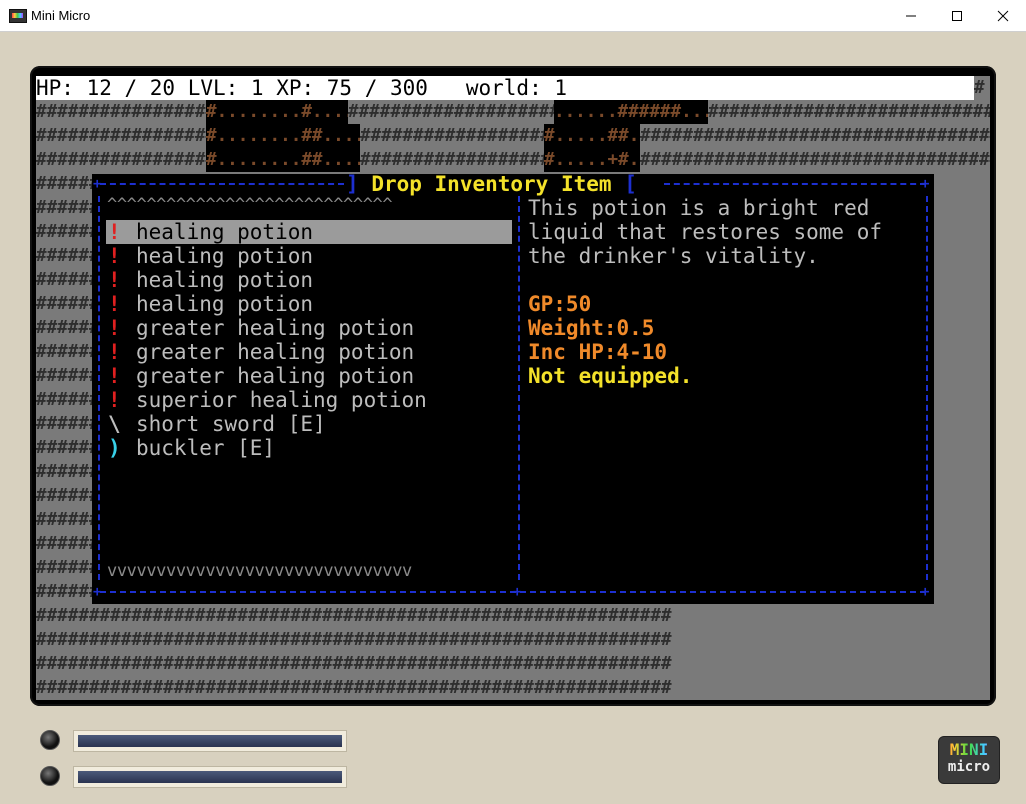 The width and height of the screenshot is (1026, 804). Describe the element at coordinates (519, 388) in the screenshot. I see `dialog-border-divider` at that location.